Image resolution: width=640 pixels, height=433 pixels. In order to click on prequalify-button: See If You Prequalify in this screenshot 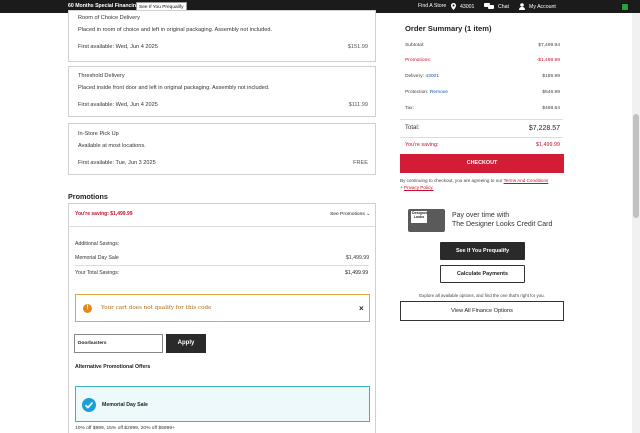, I will do `click(482, 251)`.